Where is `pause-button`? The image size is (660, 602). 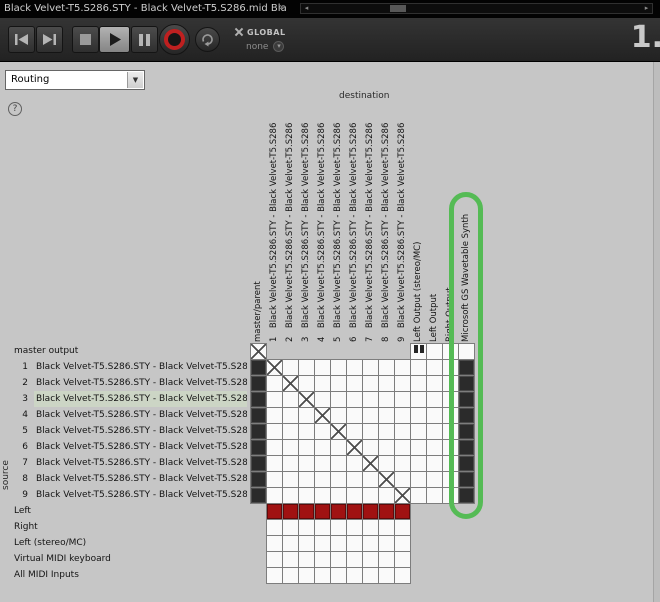
pause-button is located at coordinates (144, 39).